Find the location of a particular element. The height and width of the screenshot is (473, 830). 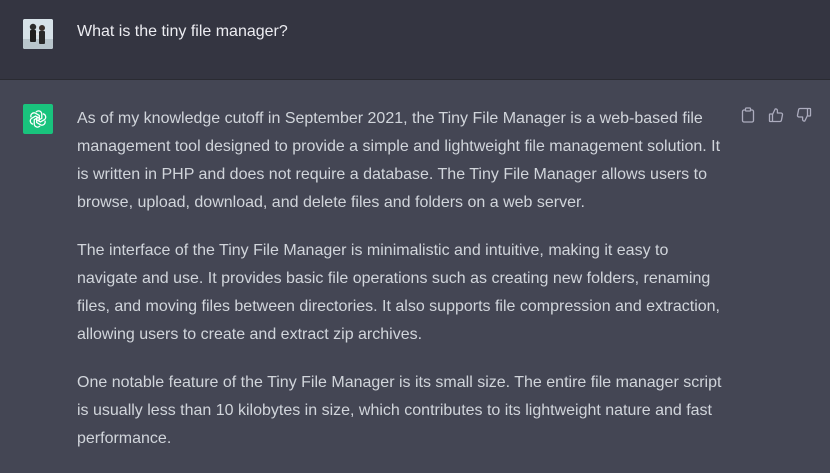

thumbs-up-button is located at coordinates (776, 115).